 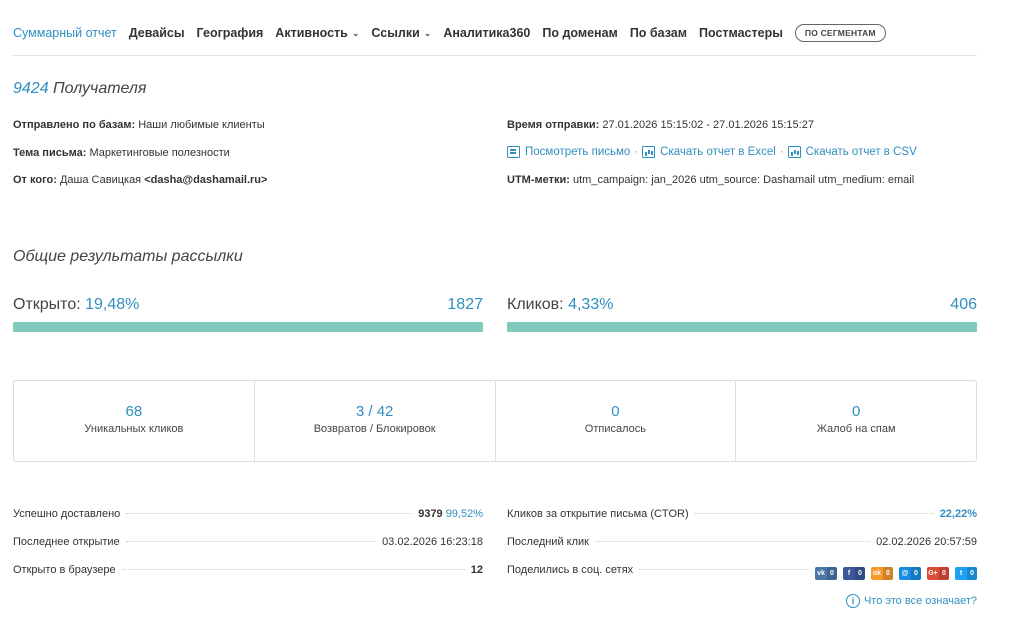 I want to click on stat-spam-complaints: 0 Жалоб на спам, so click(x=856, y=421).